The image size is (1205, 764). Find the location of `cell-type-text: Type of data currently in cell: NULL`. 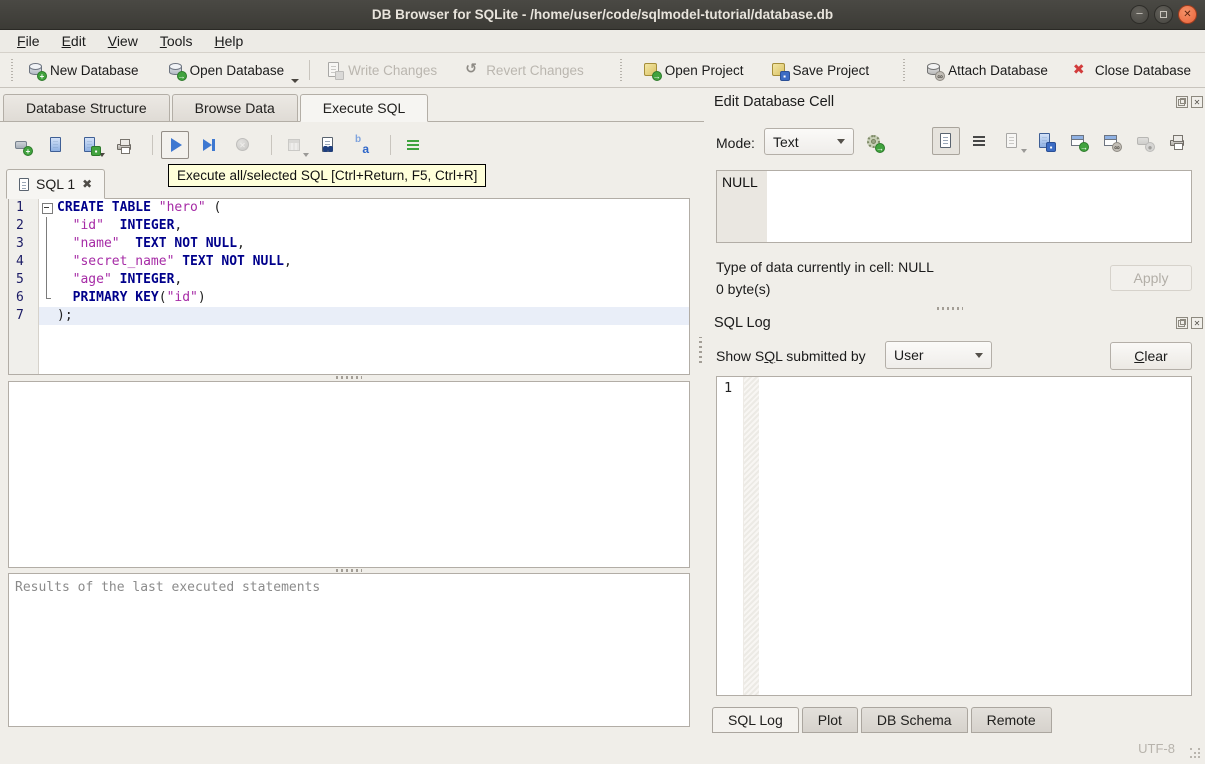

cell-type-text: Type of data currently in cell: NULL is located at coordinates (825, 267).